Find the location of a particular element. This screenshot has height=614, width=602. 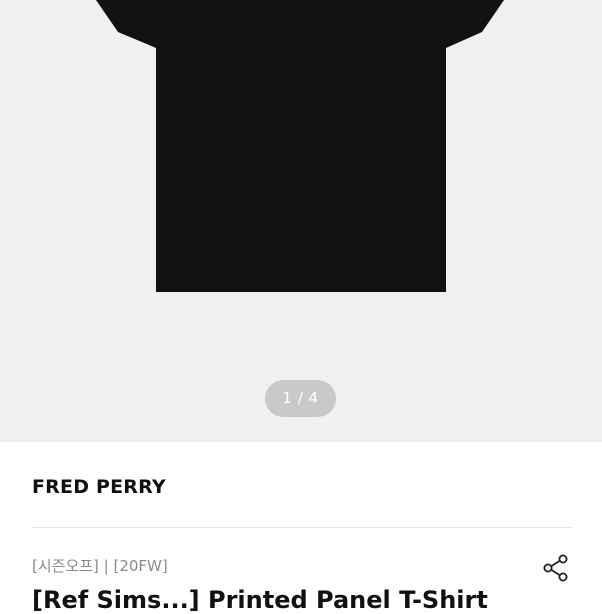

share-icon is located at coordinates (555, 568).